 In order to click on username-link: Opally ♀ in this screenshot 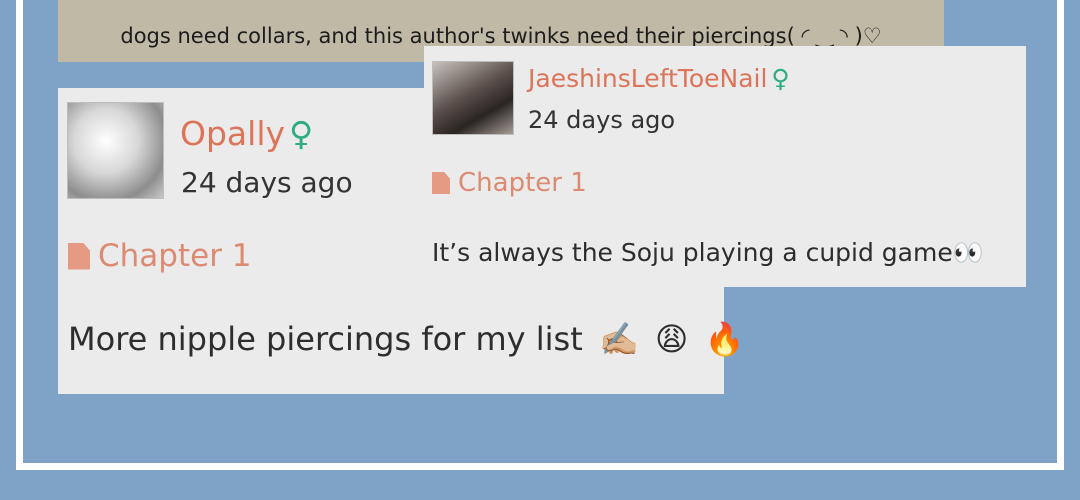, I will do `click(246, 133)`.